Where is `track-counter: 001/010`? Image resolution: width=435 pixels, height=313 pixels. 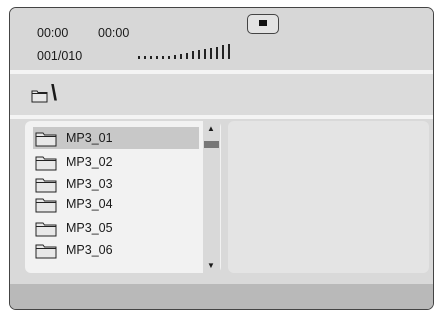 track-counter: 001/010 is located at coordinates (60, 56).